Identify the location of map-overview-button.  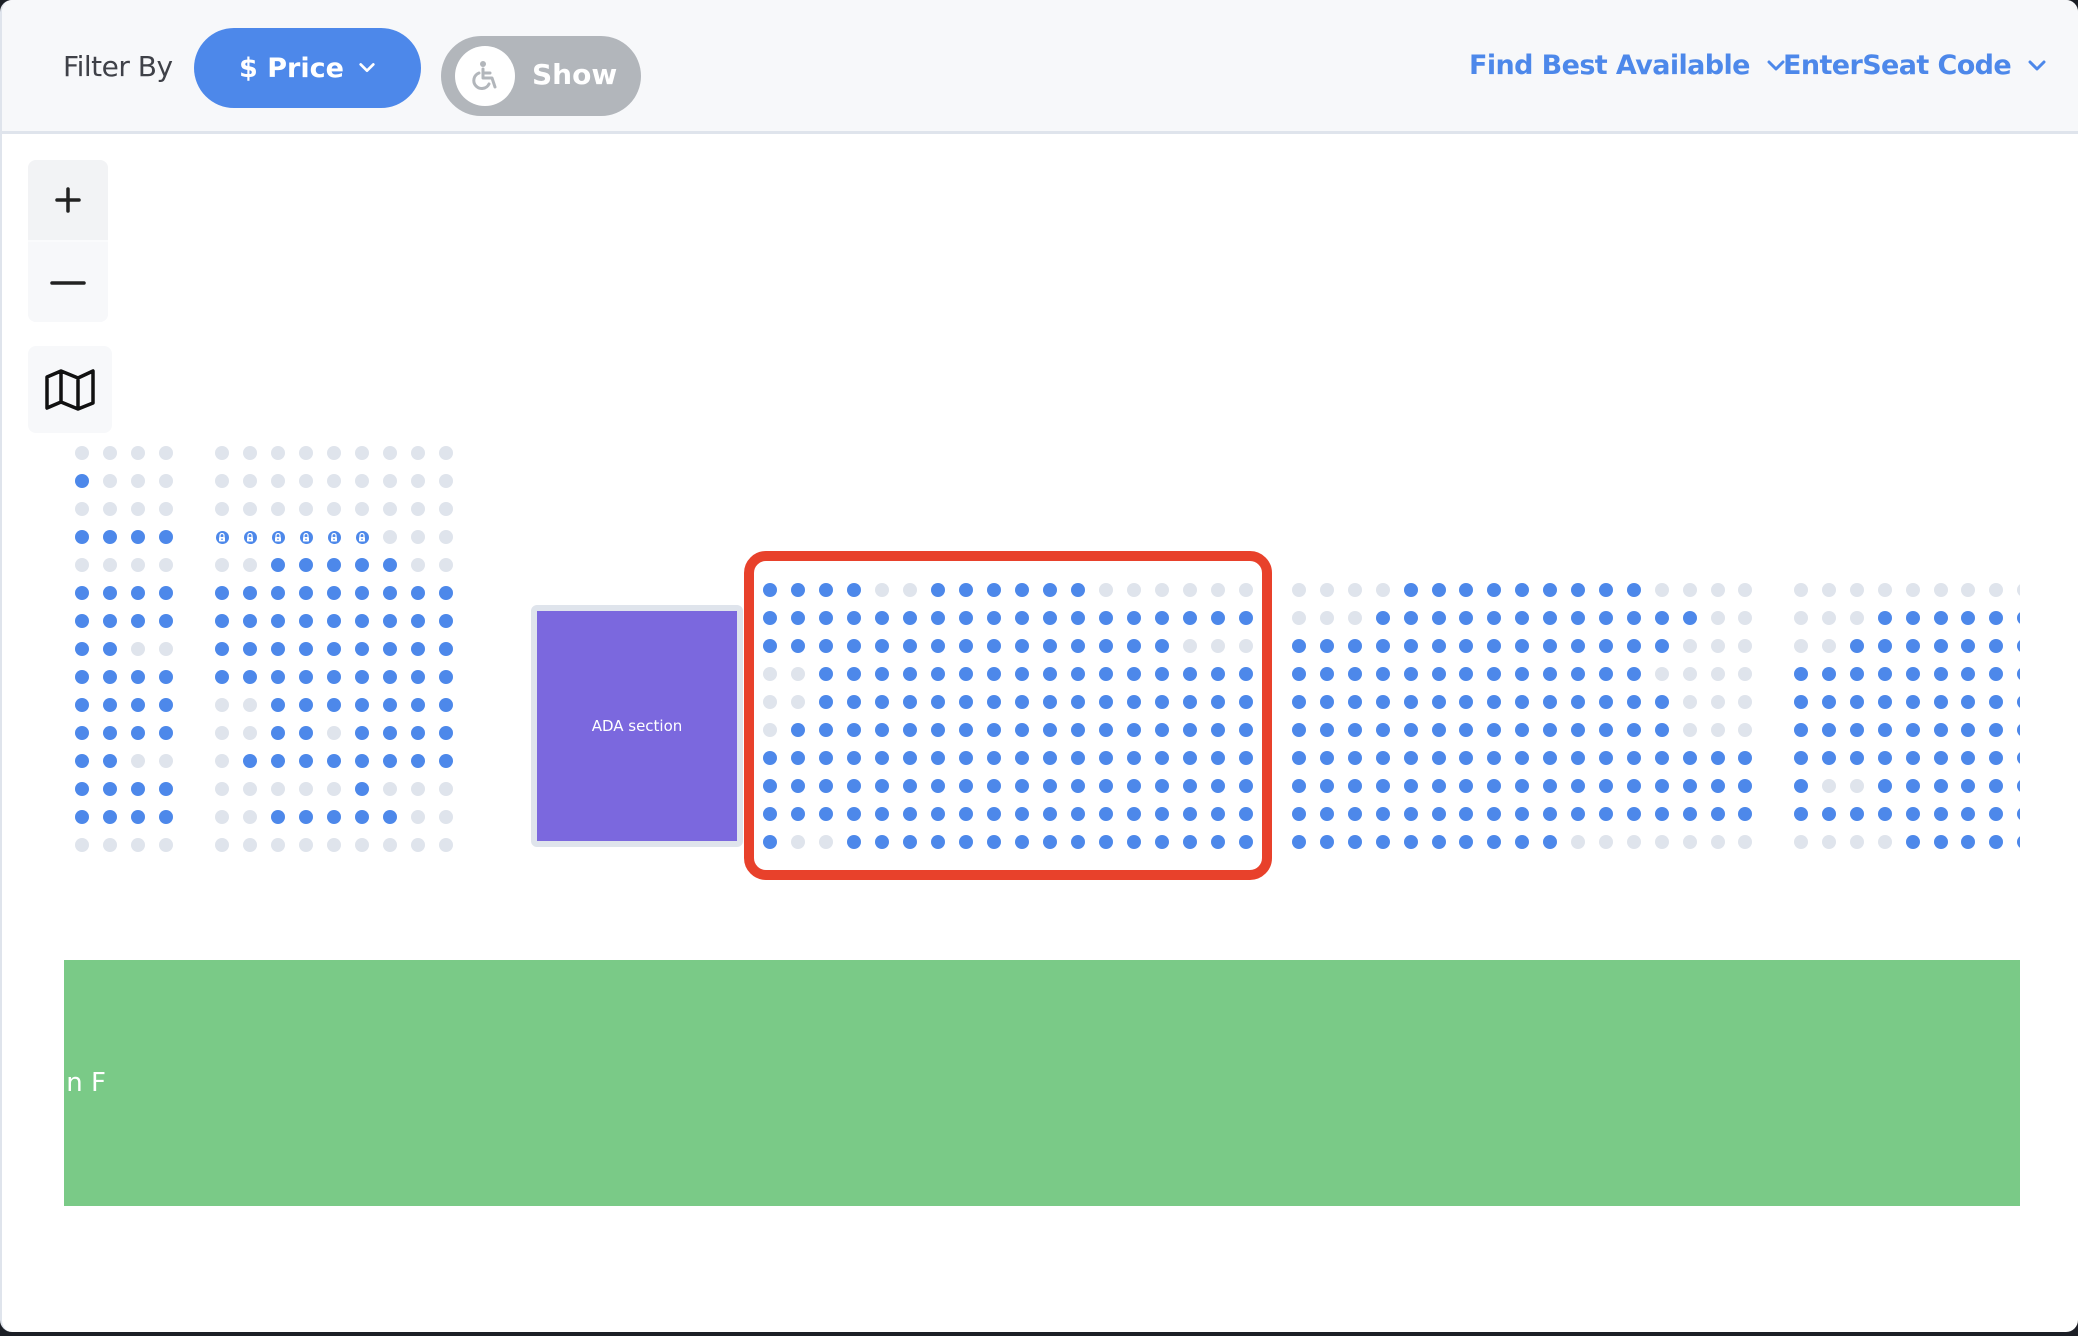
(70, 389).